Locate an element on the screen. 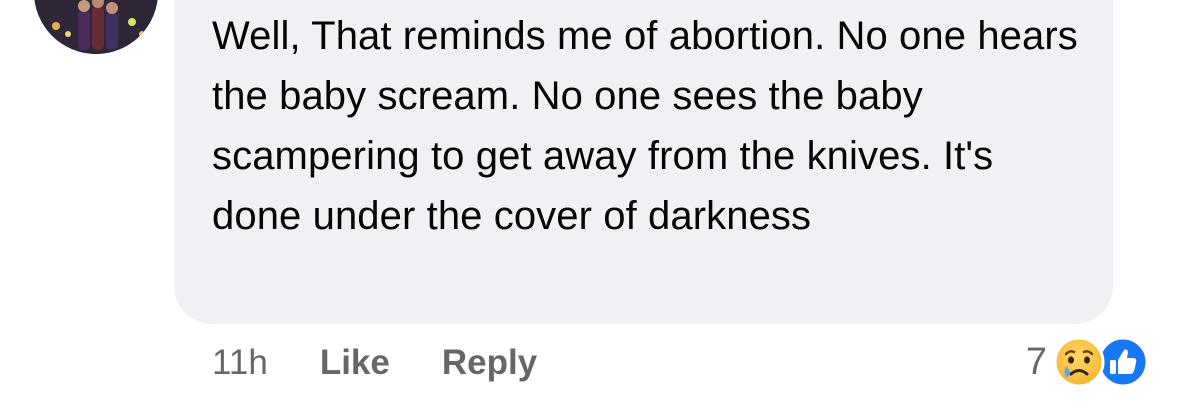 The image size is (1179, 418). reaction-icons is located at coordinates (1105, 362).